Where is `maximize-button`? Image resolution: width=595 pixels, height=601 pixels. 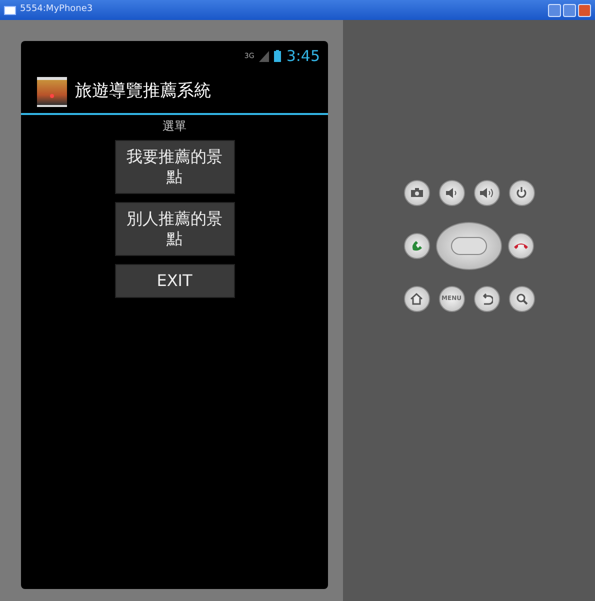 maximize-button is located at coordinates (569, 10).